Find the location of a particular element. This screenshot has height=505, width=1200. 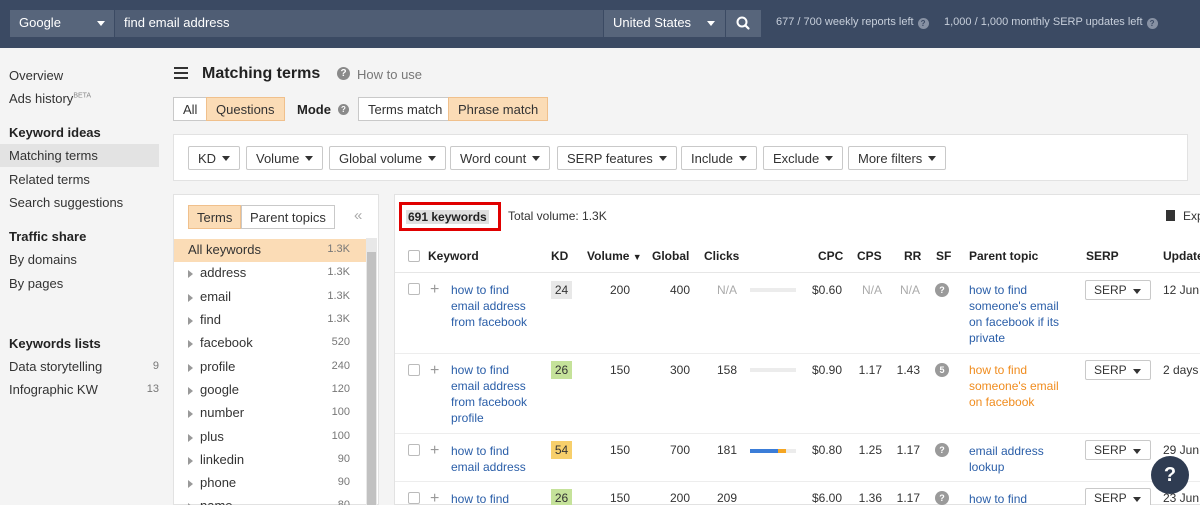

term-item: number 100 is located at coordinates (270, 413).